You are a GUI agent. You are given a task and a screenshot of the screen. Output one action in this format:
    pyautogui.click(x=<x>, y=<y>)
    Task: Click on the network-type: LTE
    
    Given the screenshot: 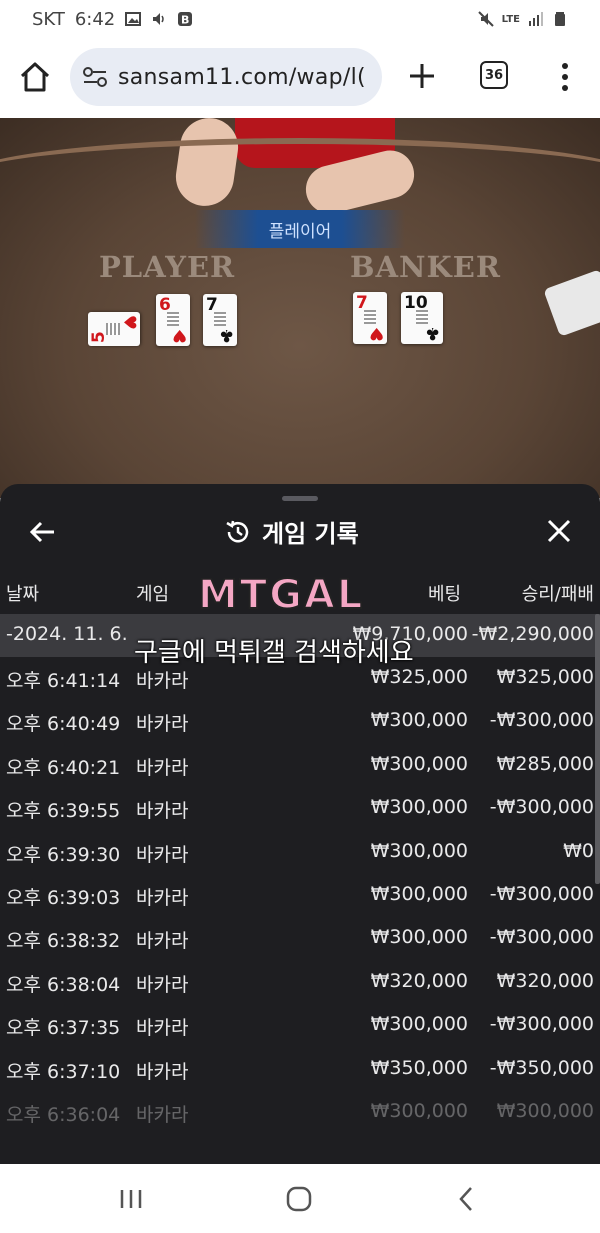 What is the action you would take?
    pyautogui.click(x=510, y=19)
    